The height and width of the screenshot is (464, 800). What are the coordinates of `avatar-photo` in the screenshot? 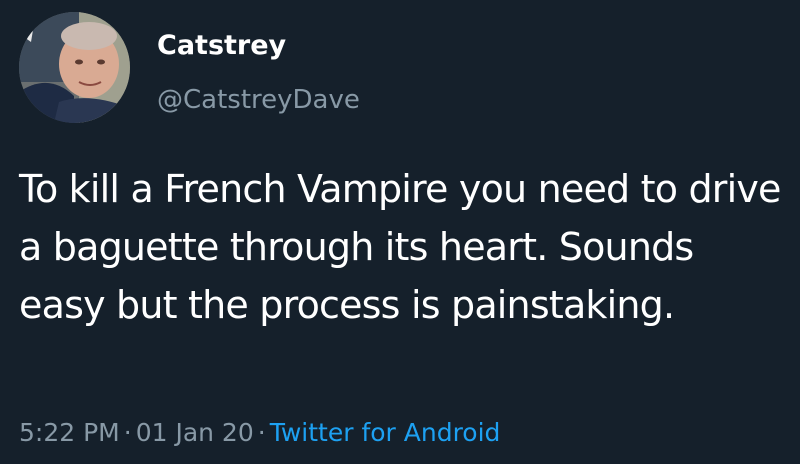 It's located at (74, 67).